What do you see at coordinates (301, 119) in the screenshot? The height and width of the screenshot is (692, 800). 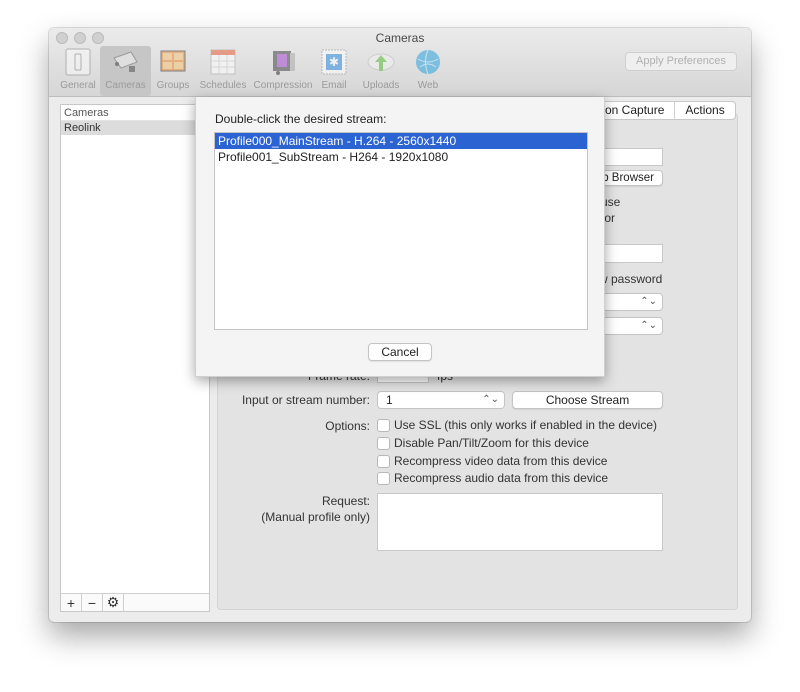 I see `sheet-prompt: Double-click the desired stream:` at bounding box center [301, 119].